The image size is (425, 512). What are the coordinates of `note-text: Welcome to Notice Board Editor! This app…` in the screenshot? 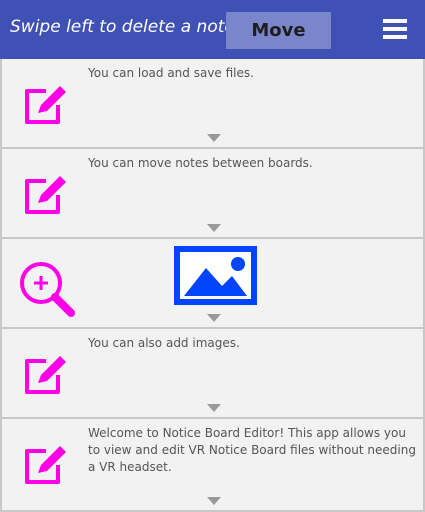 It's located at (252, 450).